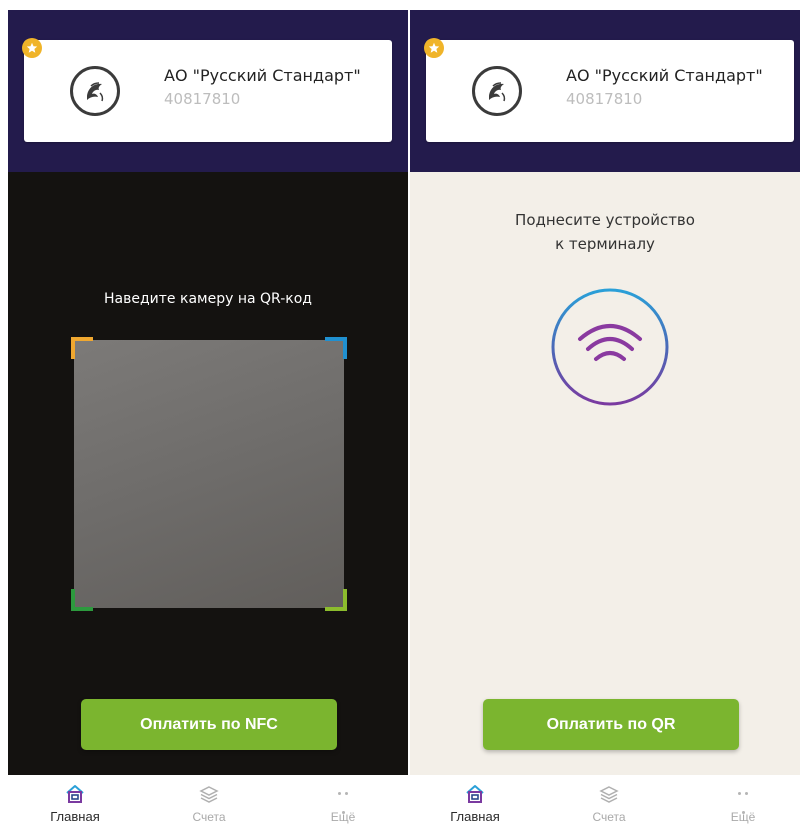 The height and width of the screenshot is (825, 800). Describe the element at coordinates (208, 299) in the screenshot. I see `scan-instruction: Наведите камеру на QR-код` at that location.